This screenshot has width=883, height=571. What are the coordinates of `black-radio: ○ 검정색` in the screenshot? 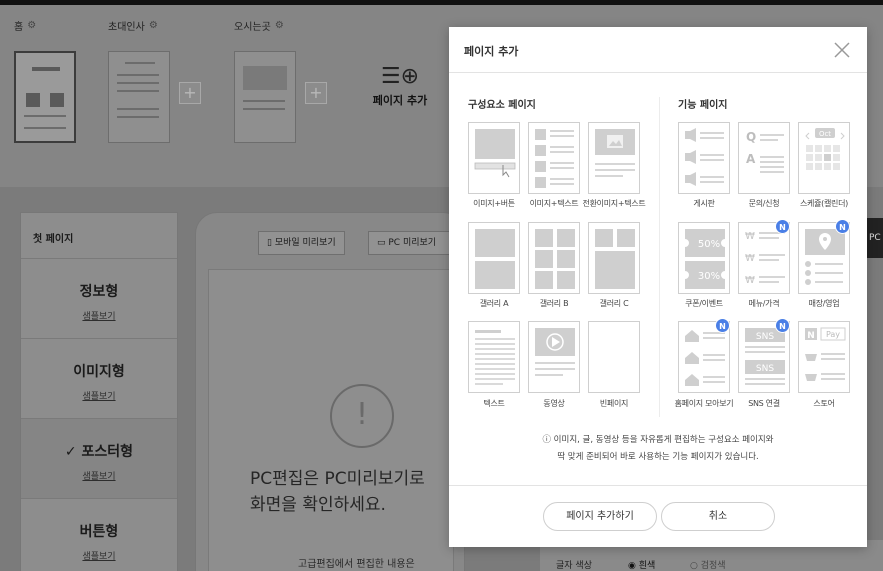 It's located at (708, 564).